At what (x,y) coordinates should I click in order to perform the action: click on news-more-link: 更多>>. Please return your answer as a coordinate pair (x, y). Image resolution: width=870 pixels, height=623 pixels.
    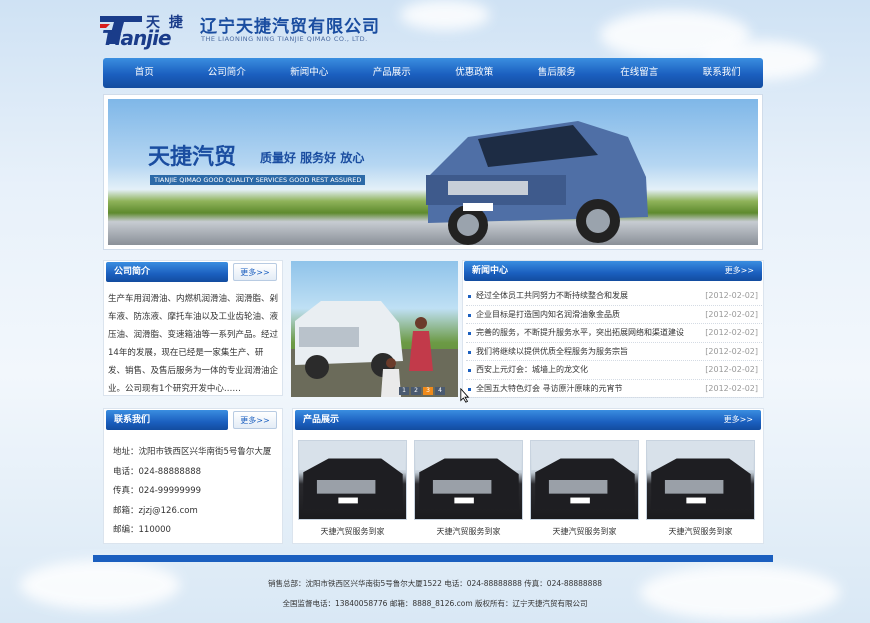
    Looking at the image, I should click on (739, 271).